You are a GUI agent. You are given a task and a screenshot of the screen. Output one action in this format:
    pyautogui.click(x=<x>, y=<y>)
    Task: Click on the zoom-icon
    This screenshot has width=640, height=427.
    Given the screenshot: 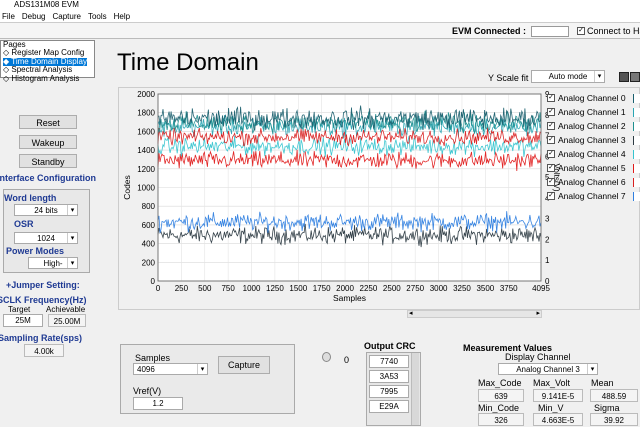 What is the action you would take?
    pyautogui.click(x=635, y=77)
    